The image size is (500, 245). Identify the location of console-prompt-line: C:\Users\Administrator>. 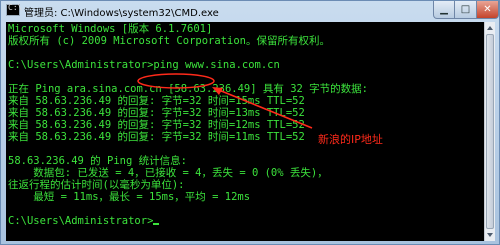
(84, 221).